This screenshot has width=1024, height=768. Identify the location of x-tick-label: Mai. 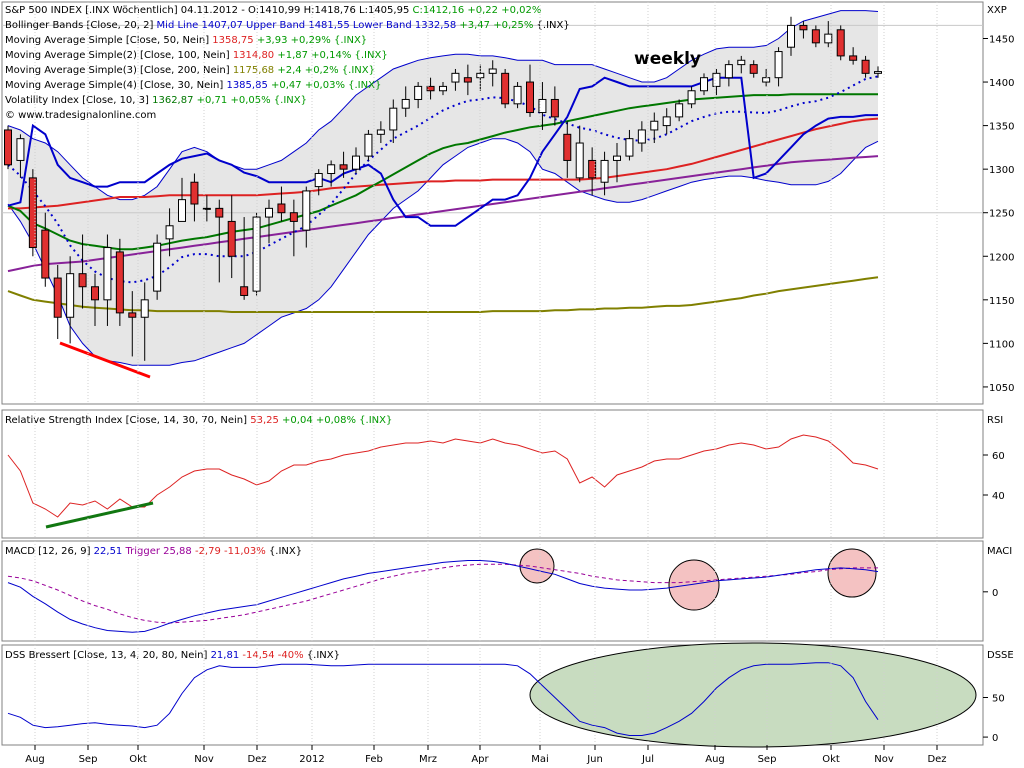
(540, 759).